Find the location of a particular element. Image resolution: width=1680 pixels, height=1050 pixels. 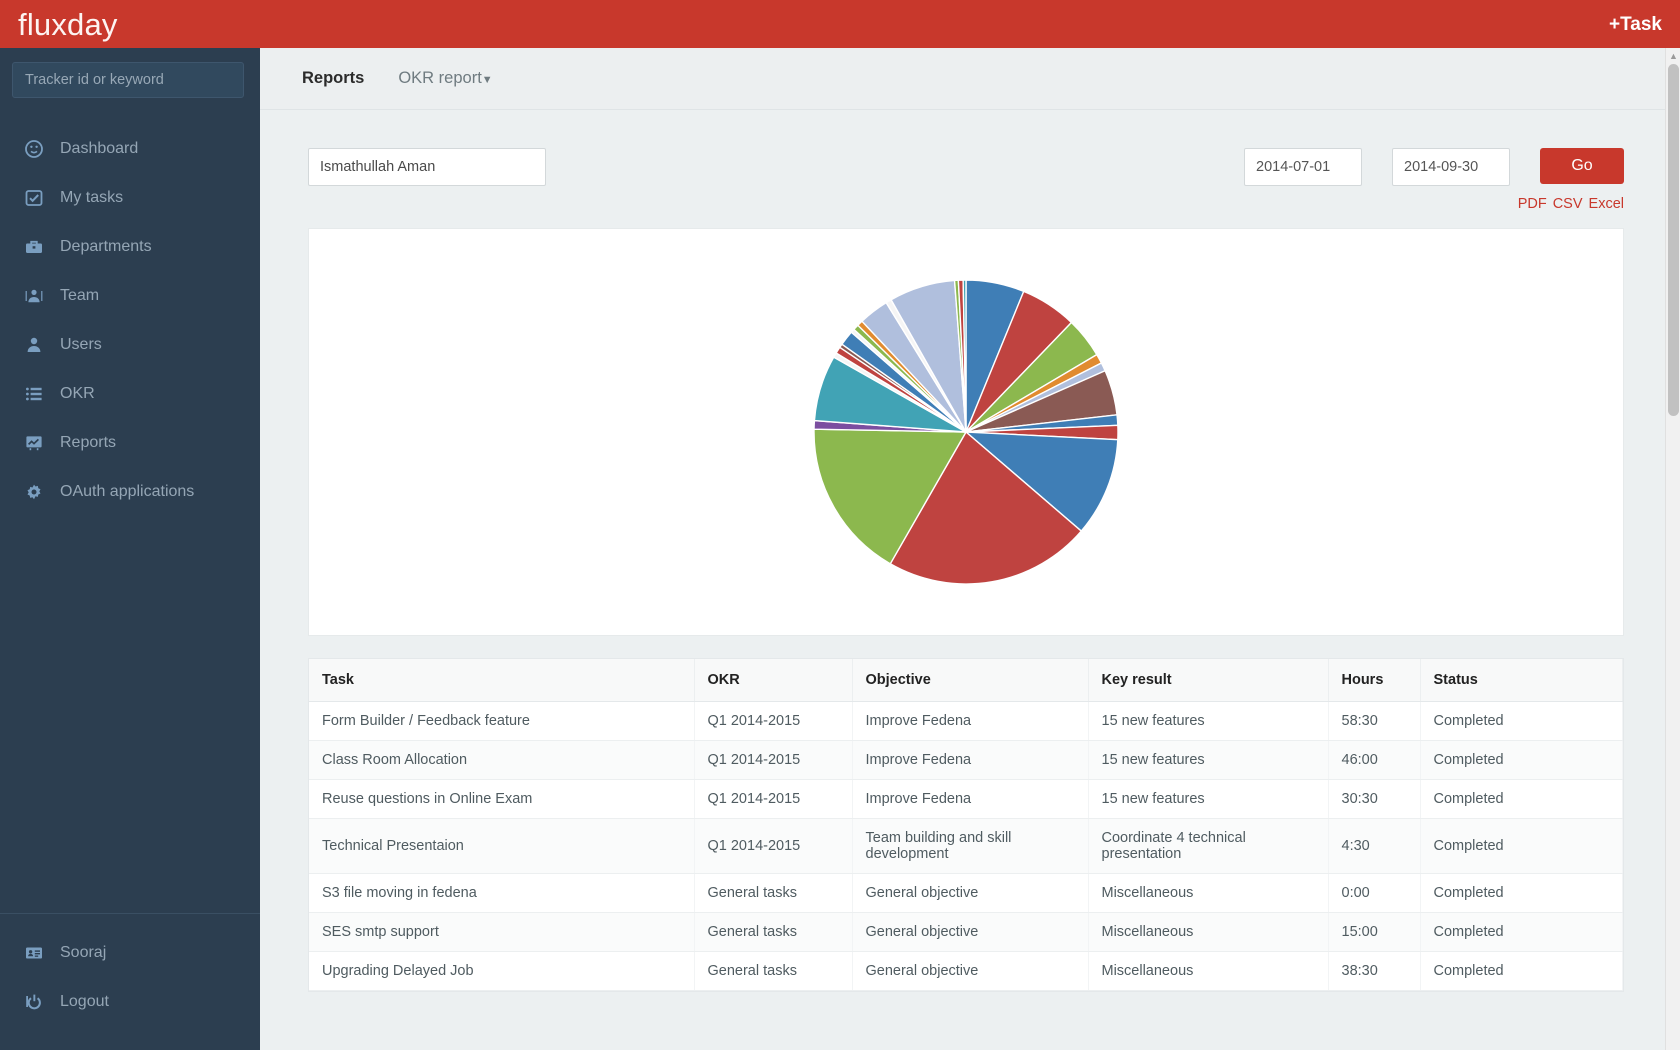

export-excel-link: Excel is located at coordinates (1606, 204).